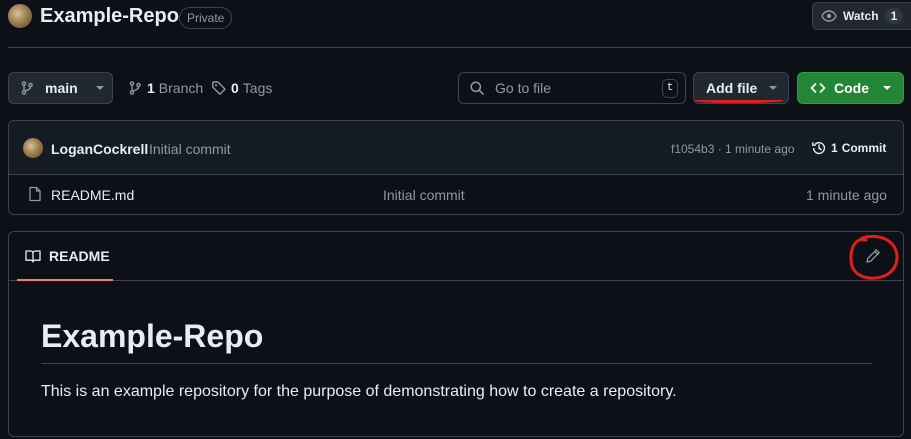  I want to click on go-to-file-input, so click(570, 88).